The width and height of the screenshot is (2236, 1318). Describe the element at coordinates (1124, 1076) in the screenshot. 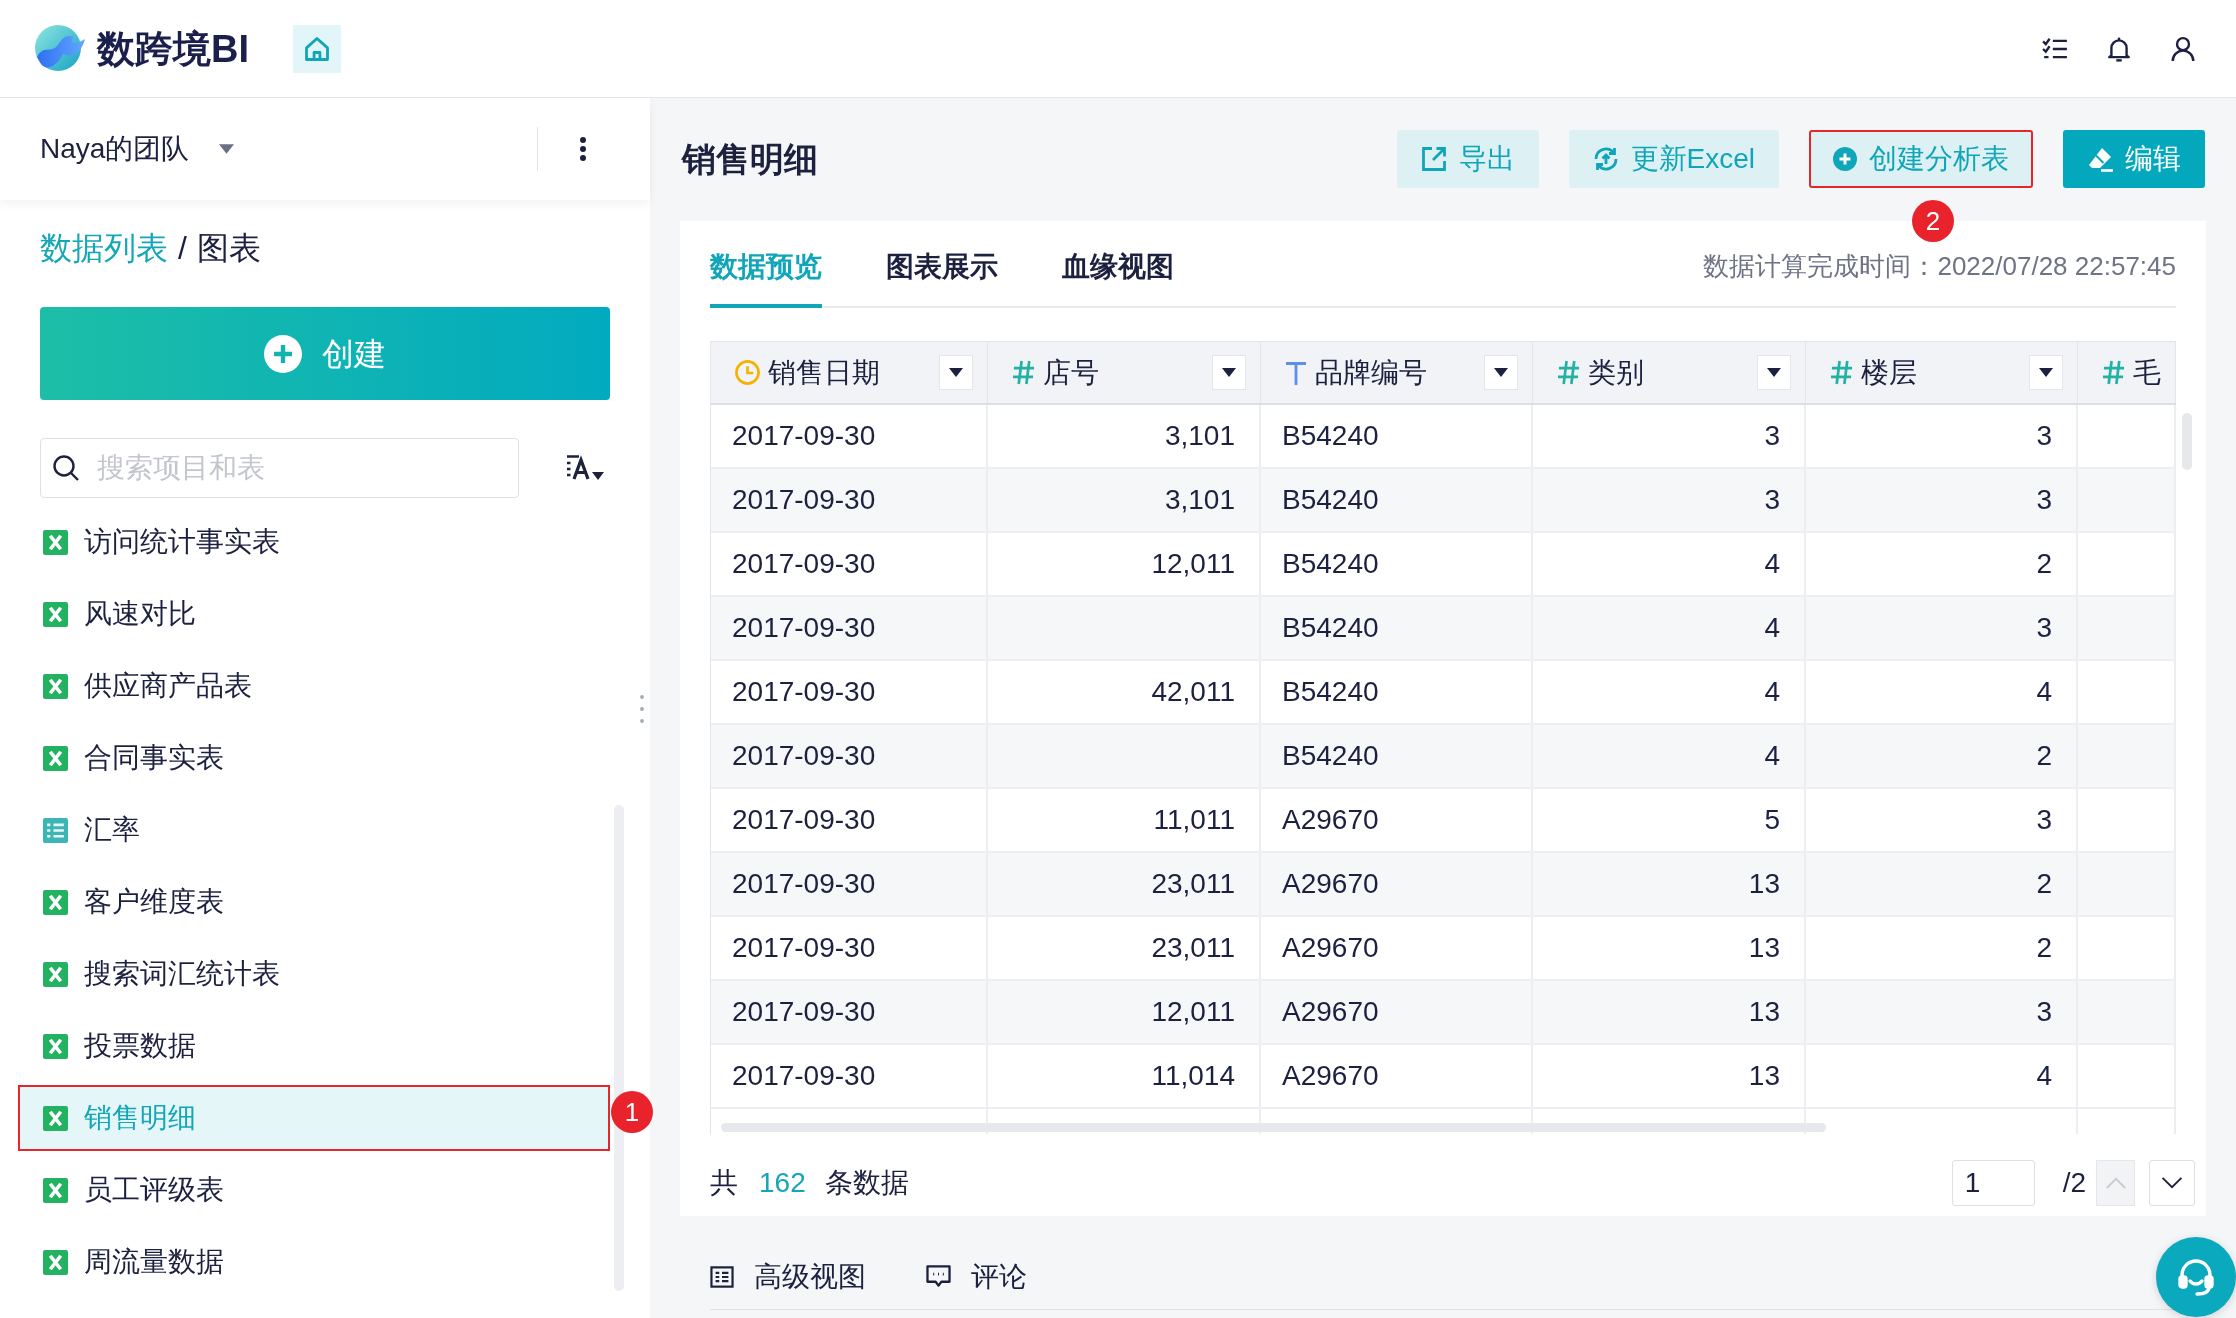

I see `table-cell: 11,014` at that location.